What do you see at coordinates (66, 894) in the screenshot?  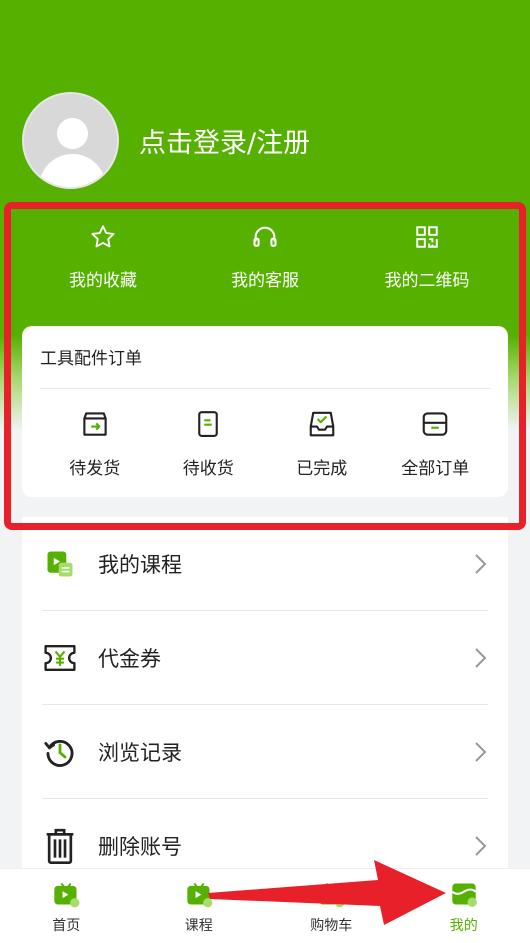 I see `home-tv-icon` at bounding box center [66, 894].